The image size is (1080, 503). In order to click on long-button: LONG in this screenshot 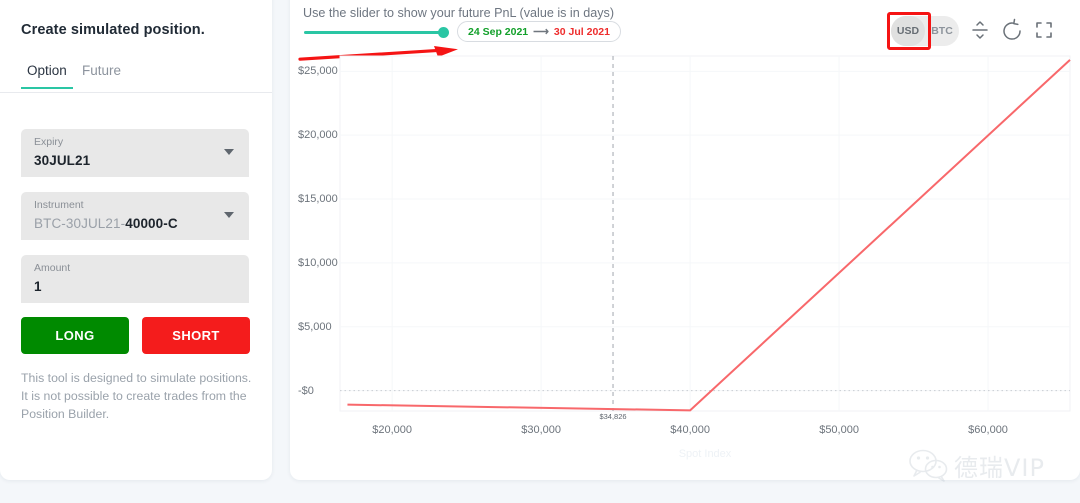, I will do `click(75, 335)`.